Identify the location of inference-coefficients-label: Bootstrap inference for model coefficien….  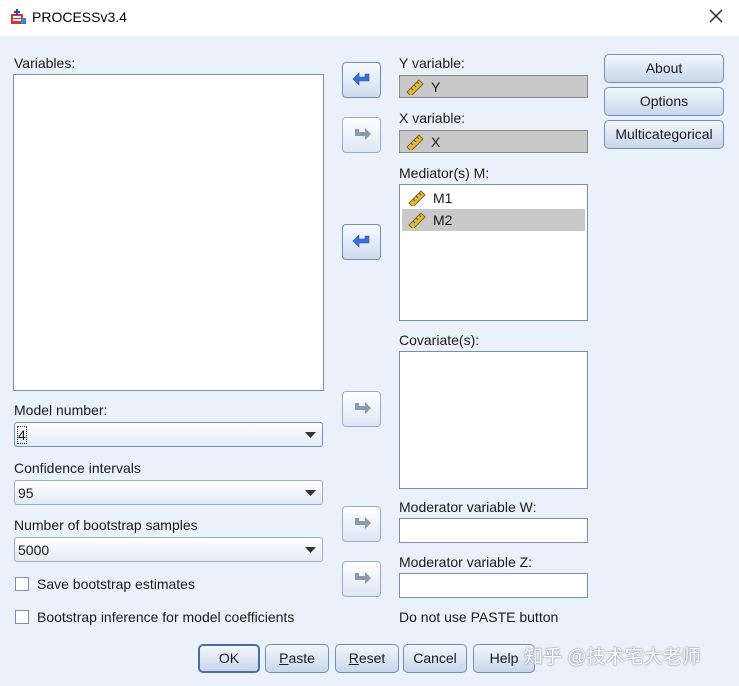
(166, 617).